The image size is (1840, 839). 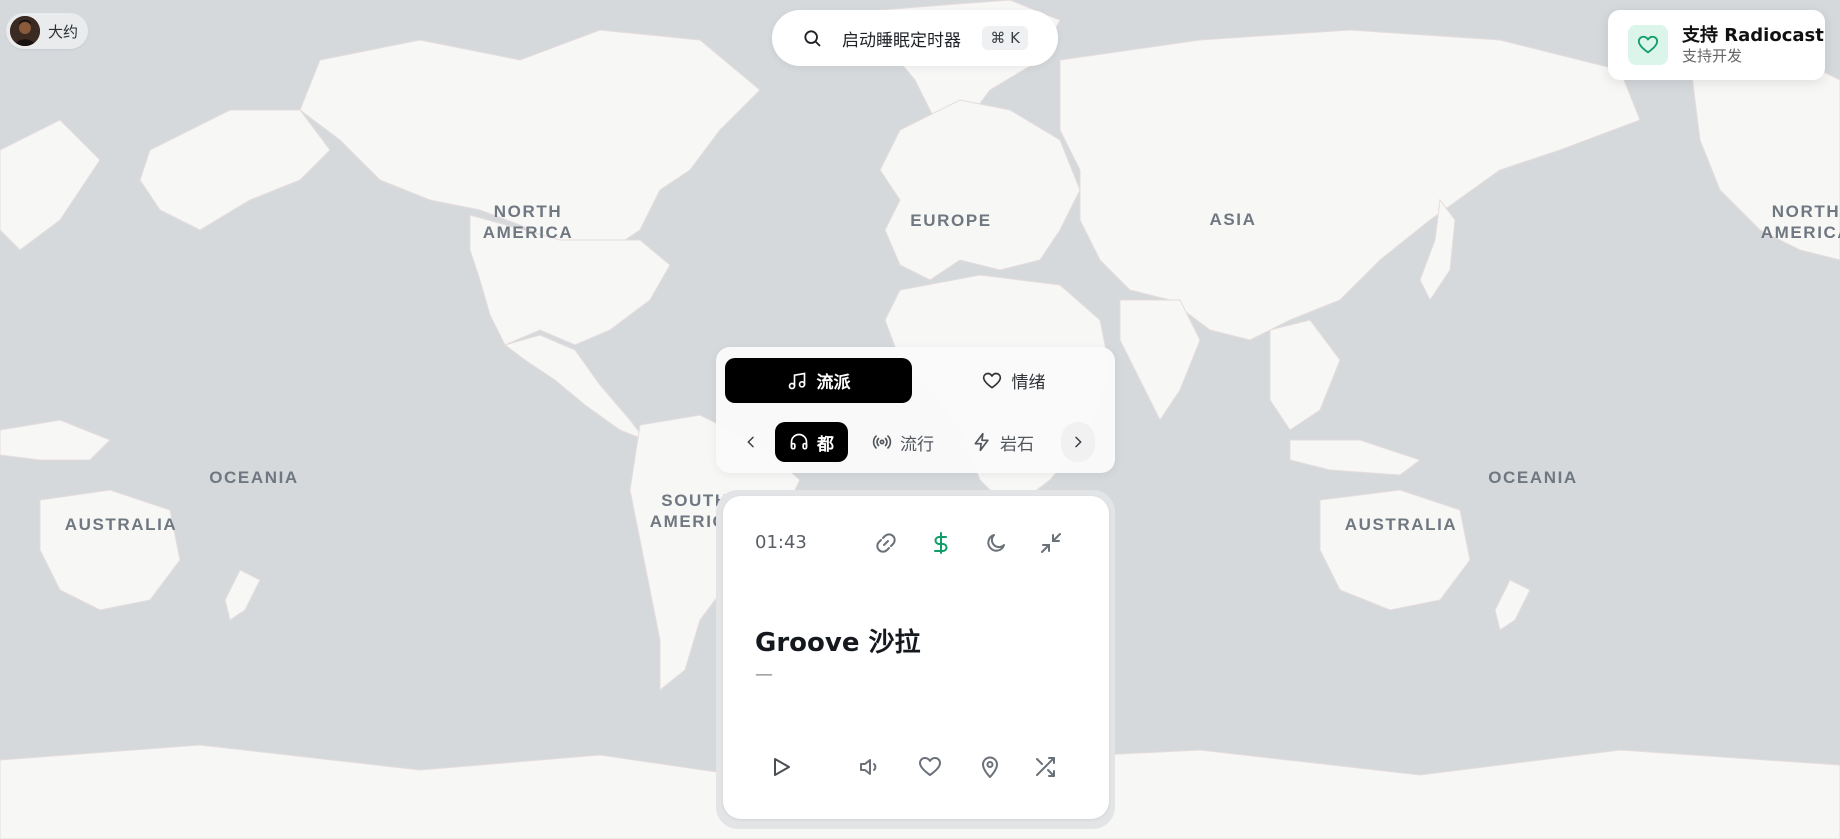 I want to click on tab-genre-label: 流派, so click(x=833, y=383).